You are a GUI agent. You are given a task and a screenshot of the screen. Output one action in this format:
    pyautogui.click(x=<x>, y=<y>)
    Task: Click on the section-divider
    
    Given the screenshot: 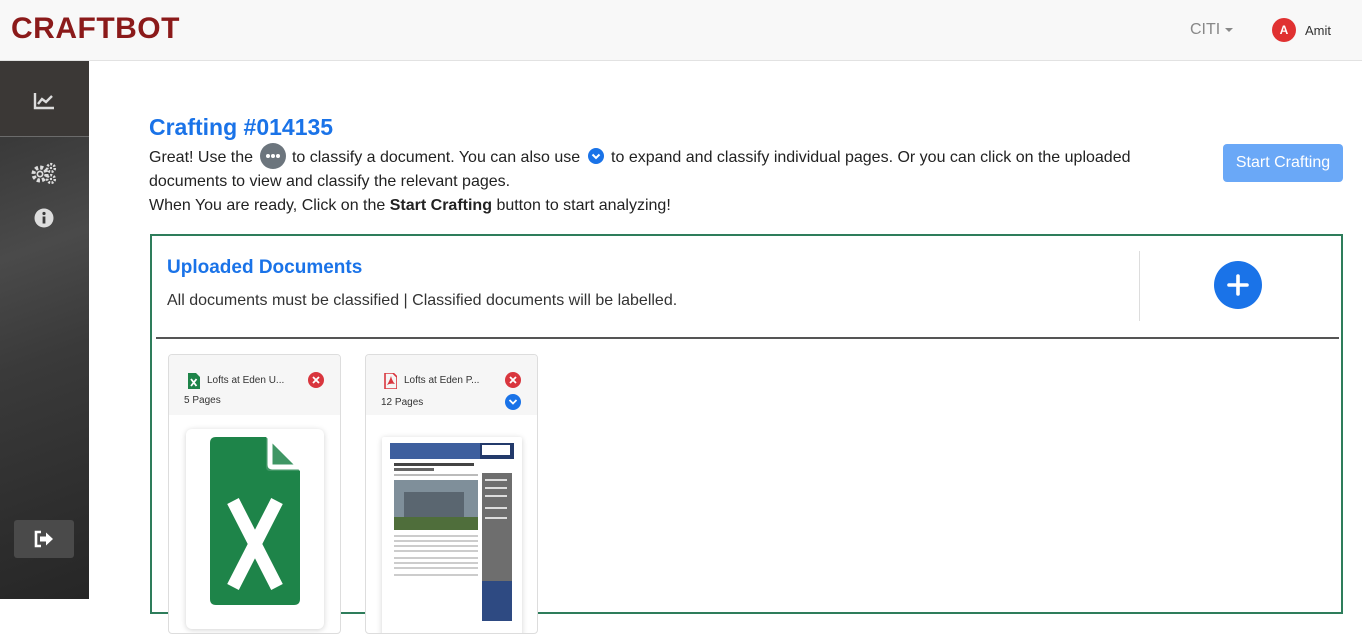 What is the action you would take?
    pyautogui.click(x=747, y=338)
    